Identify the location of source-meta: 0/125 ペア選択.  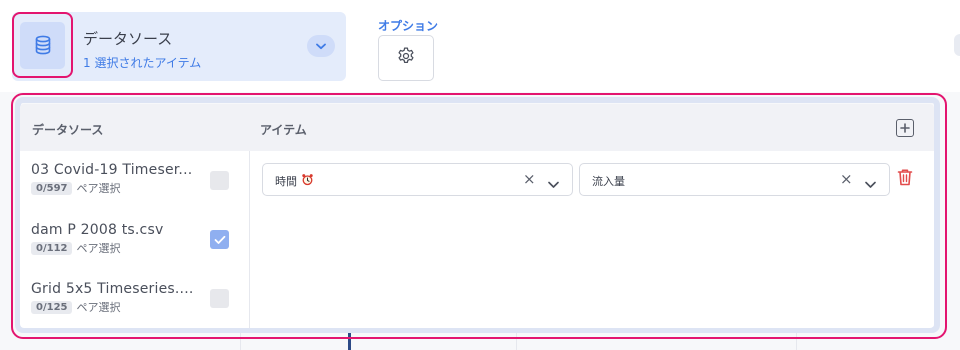
(131, 307).